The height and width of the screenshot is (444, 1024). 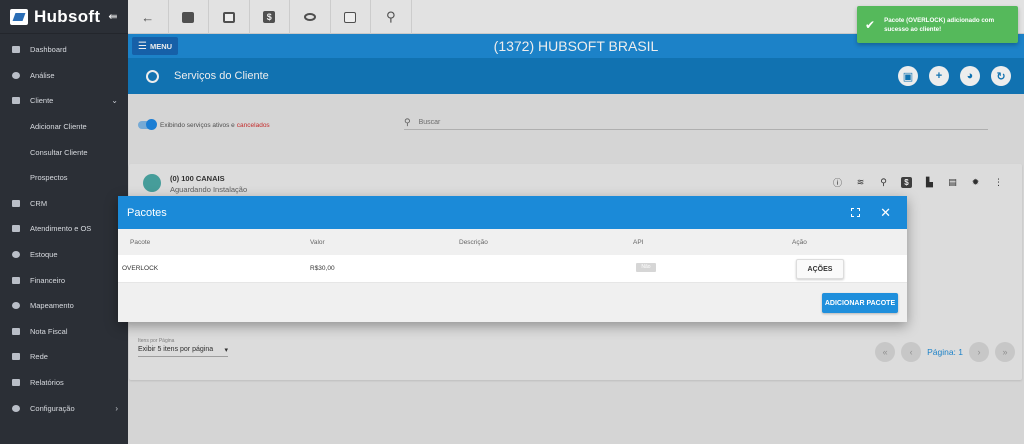 What do you see at coordinates (16, 383) in the screenshot?
I see `report-icon` at bounding box center [16, 383].